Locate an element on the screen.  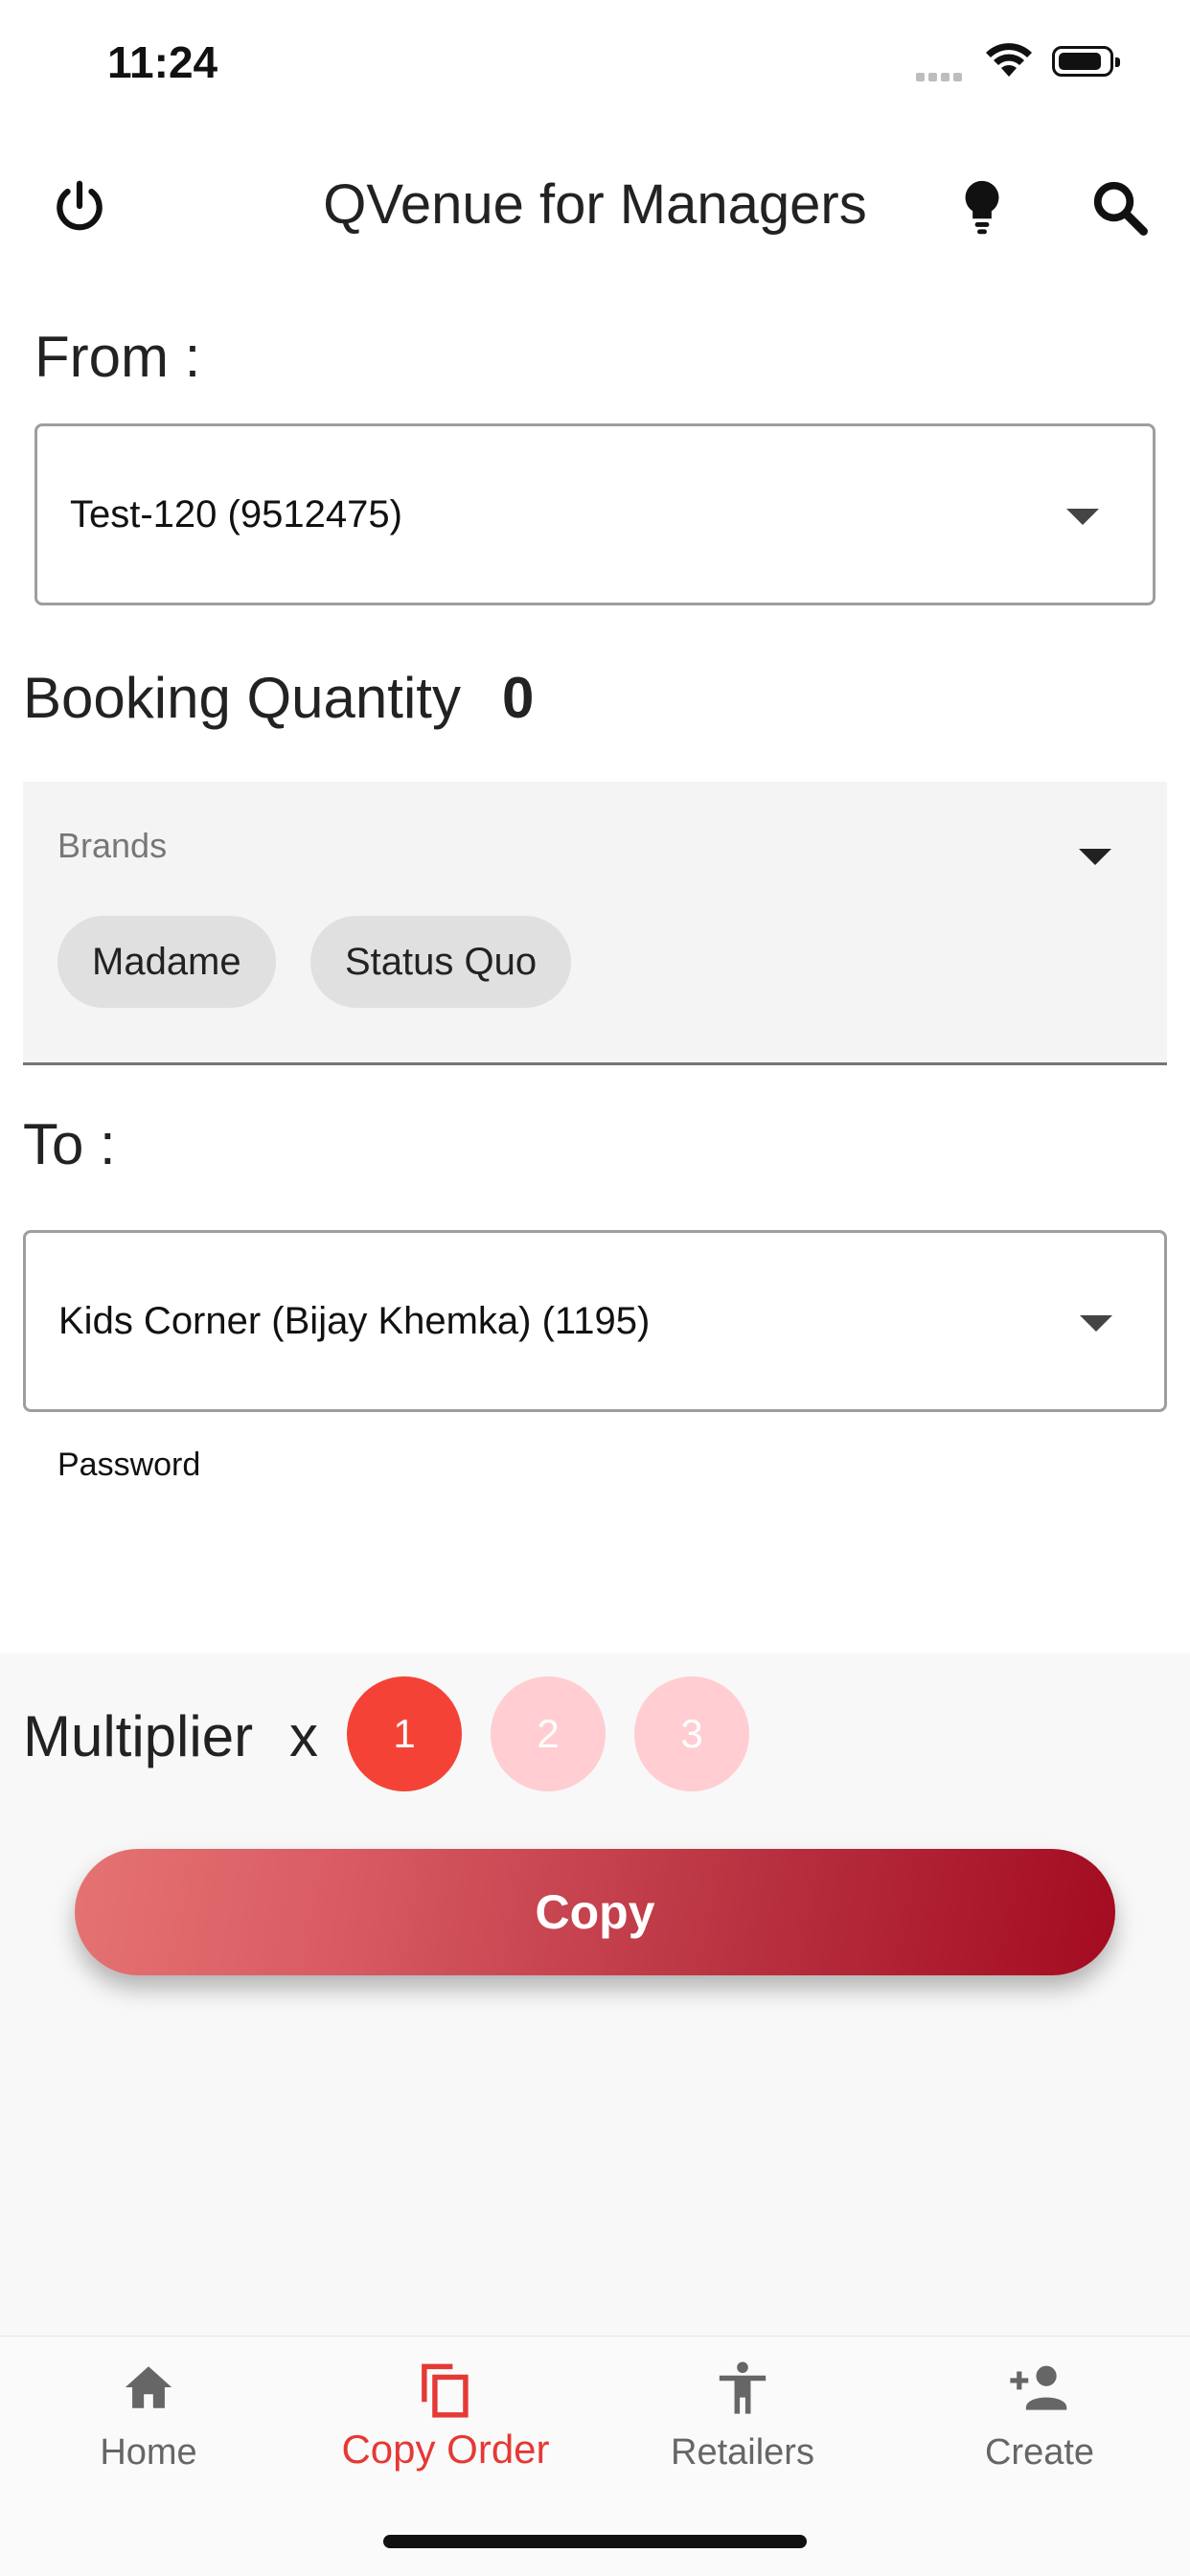
from-selected-value: Test-120 (9512475) is located at coordinates (236, 514).